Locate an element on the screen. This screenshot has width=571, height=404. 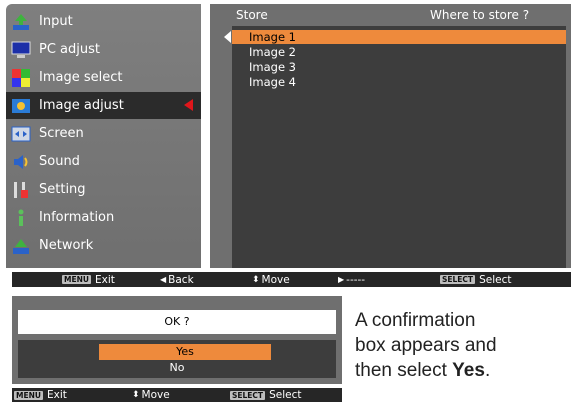
sidebar-item-network: Network is located at coordinates (103, 245).